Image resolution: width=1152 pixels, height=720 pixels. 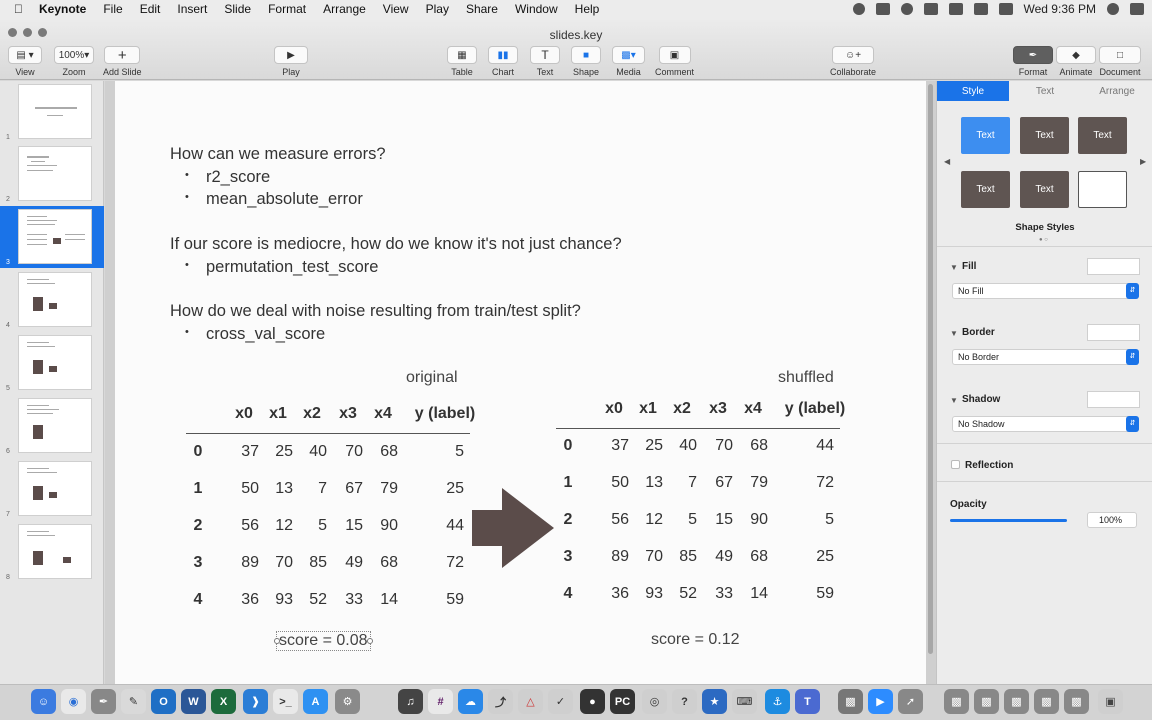 I want to click on bullet-permutation: • permutation_test_score, so click(x=281, y=267).